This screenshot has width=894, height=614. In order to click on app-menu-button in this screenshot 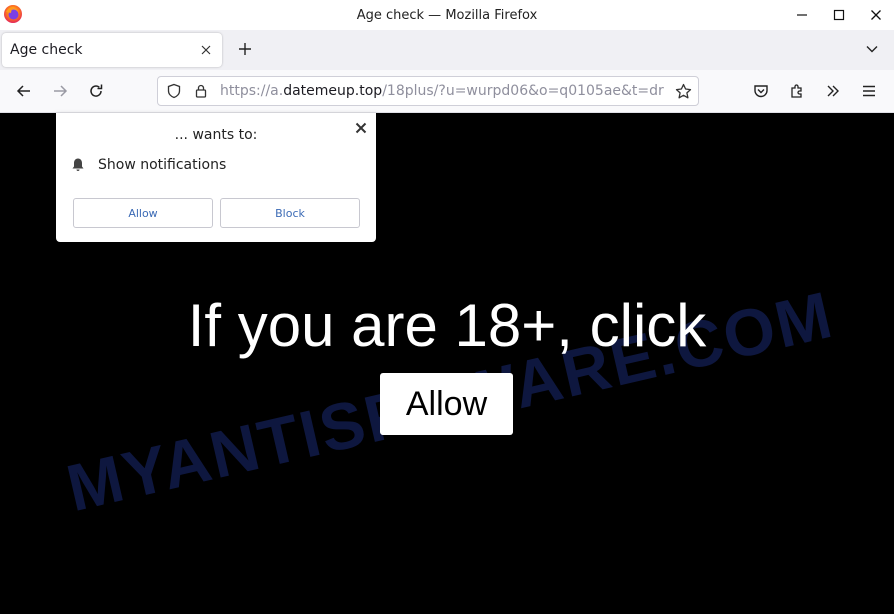, I will do `click(869, 91)`.